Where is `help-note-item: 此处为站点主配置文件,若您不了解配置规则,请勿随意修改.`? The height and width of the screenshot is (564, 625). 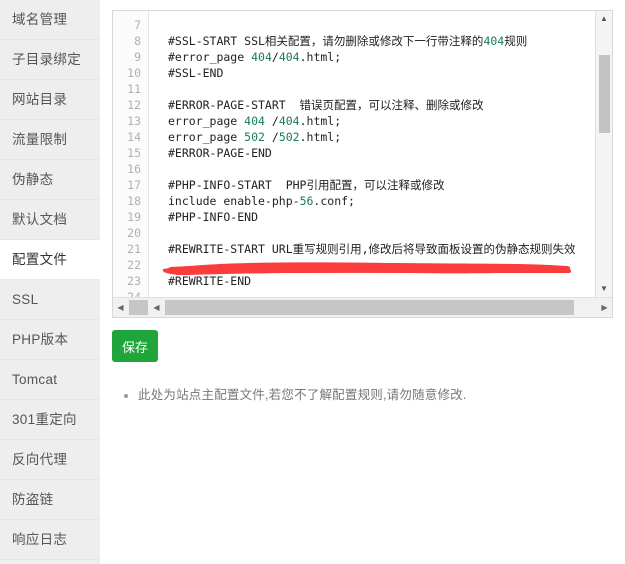
help-note-item: 此处为站点主配置文件,若您不了解配置规则,请勿随意修改. is located at coordinates (365, 395).